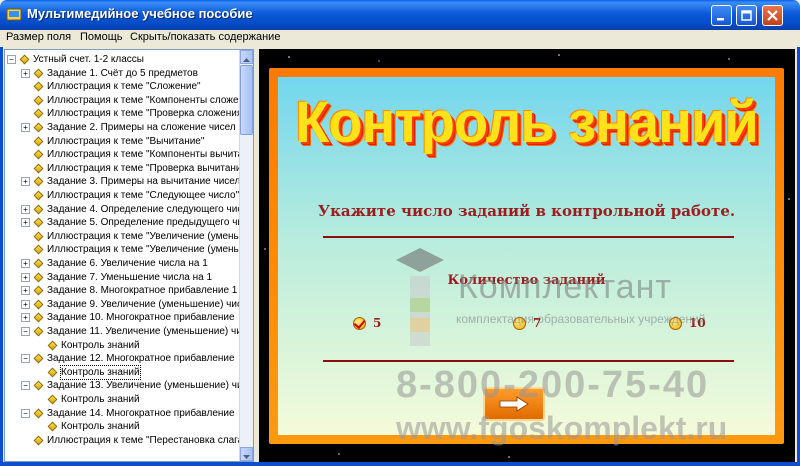 The image size is (800, 466). What do you see at coordinates (101, 37) in the screenshot?
I see `menu-help: Помощь` at bounding box center [101, 37].